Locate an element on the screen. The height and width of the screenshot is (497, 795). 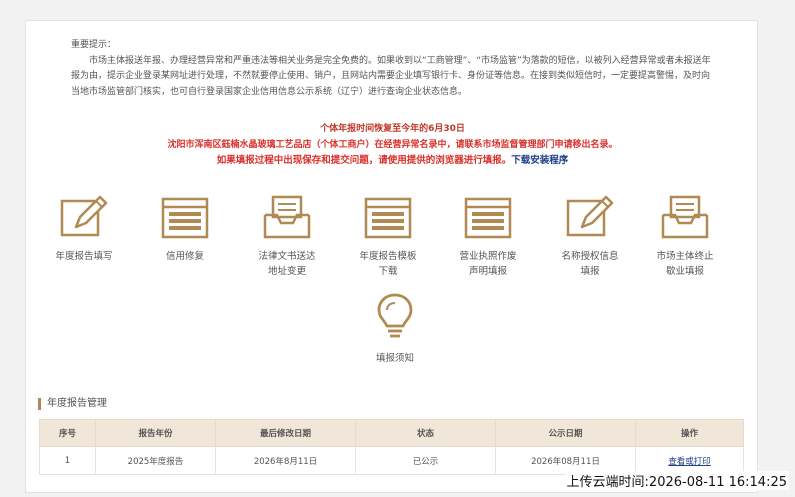
upload-timestamp: 上传云端时间:2026-08-11 16:14:25 is located at coordinates (676, 480).